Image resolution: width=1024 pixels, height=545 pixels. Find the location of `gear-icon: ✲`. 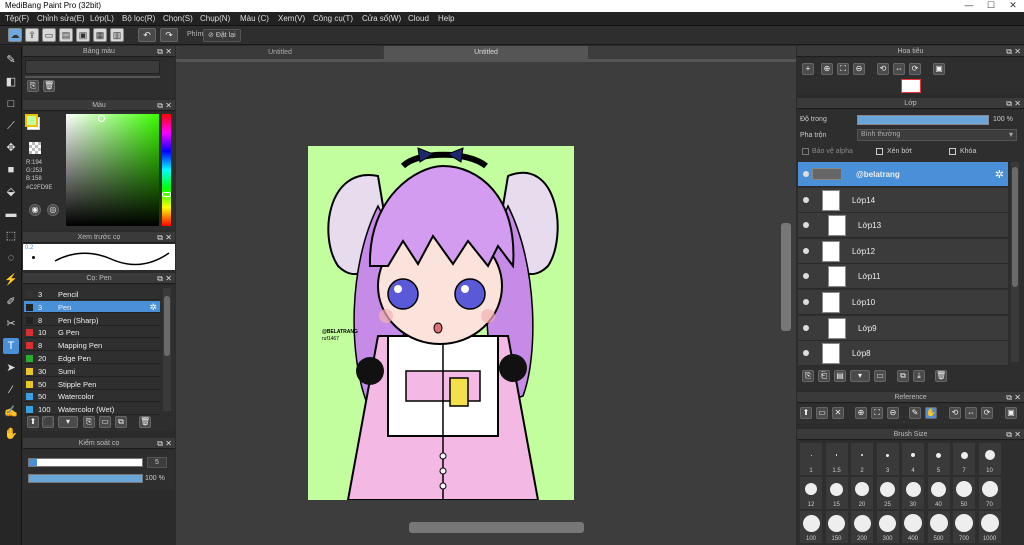

gear-icon: ✲ is located at coordinates (999, 174).